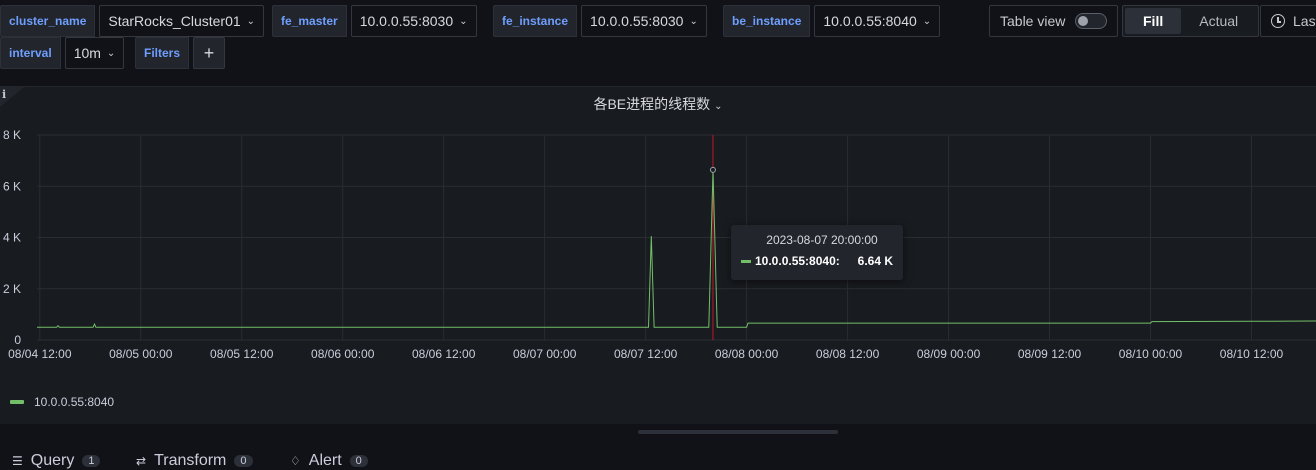 The image size is (1316, 470). I want to click on variable-select: StarRocks_Cluster01 ⌄, so click(182, 21).